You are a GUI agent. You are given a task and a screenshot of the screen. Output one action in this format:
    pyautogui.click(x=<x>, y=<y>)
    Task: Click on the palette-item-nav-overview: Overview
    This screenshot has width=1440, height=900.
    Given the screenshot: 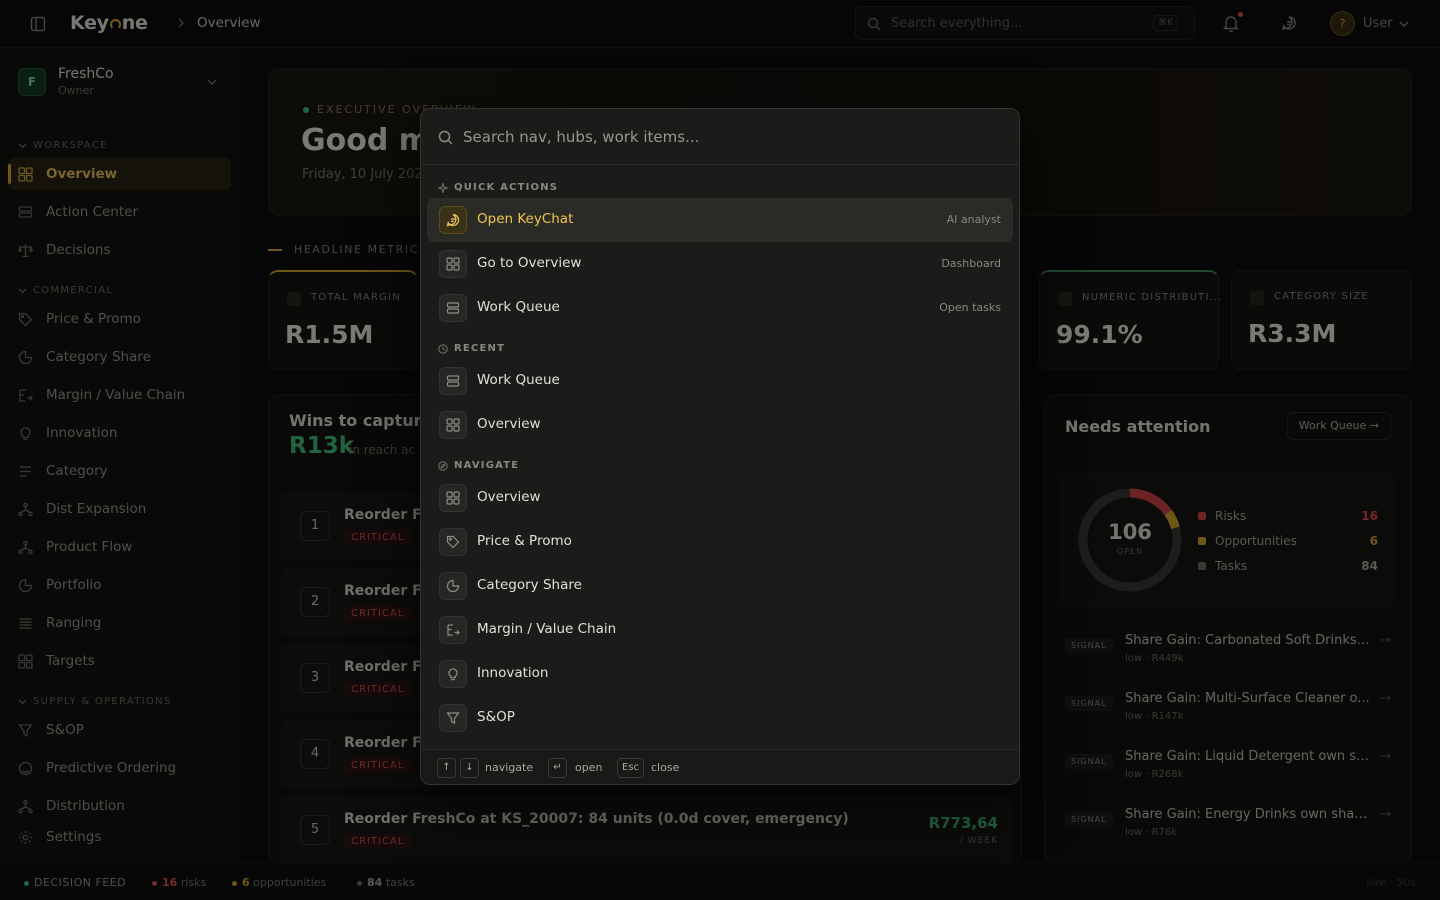 What is the action you would take?
    pyautogui.click(x=720, y=498)
    